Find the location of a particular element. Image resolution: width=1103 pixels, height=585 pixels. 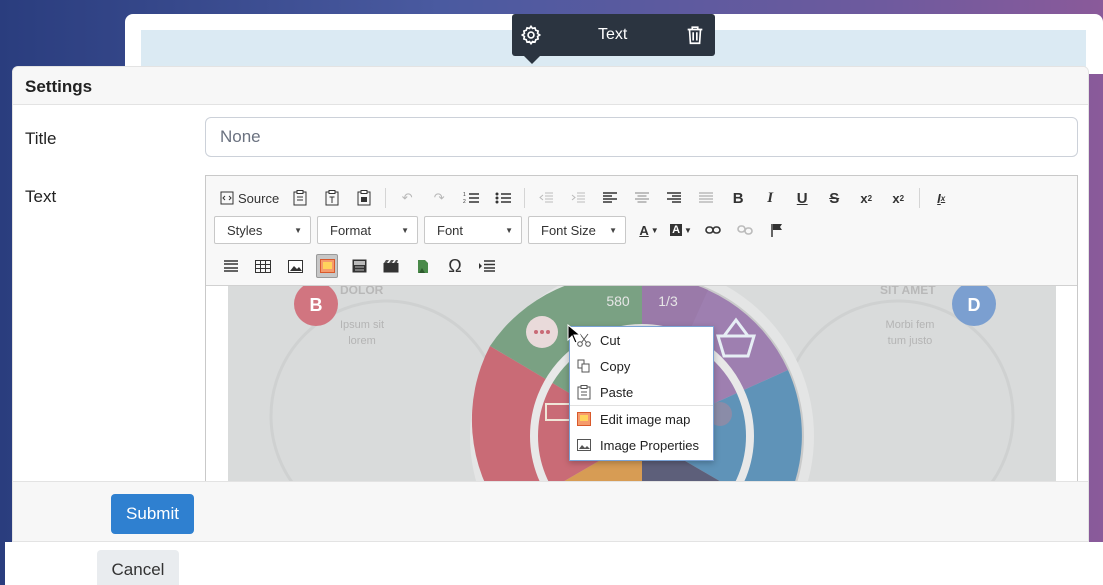

strikethrough-icon: S is located at coordinates (834, 198).